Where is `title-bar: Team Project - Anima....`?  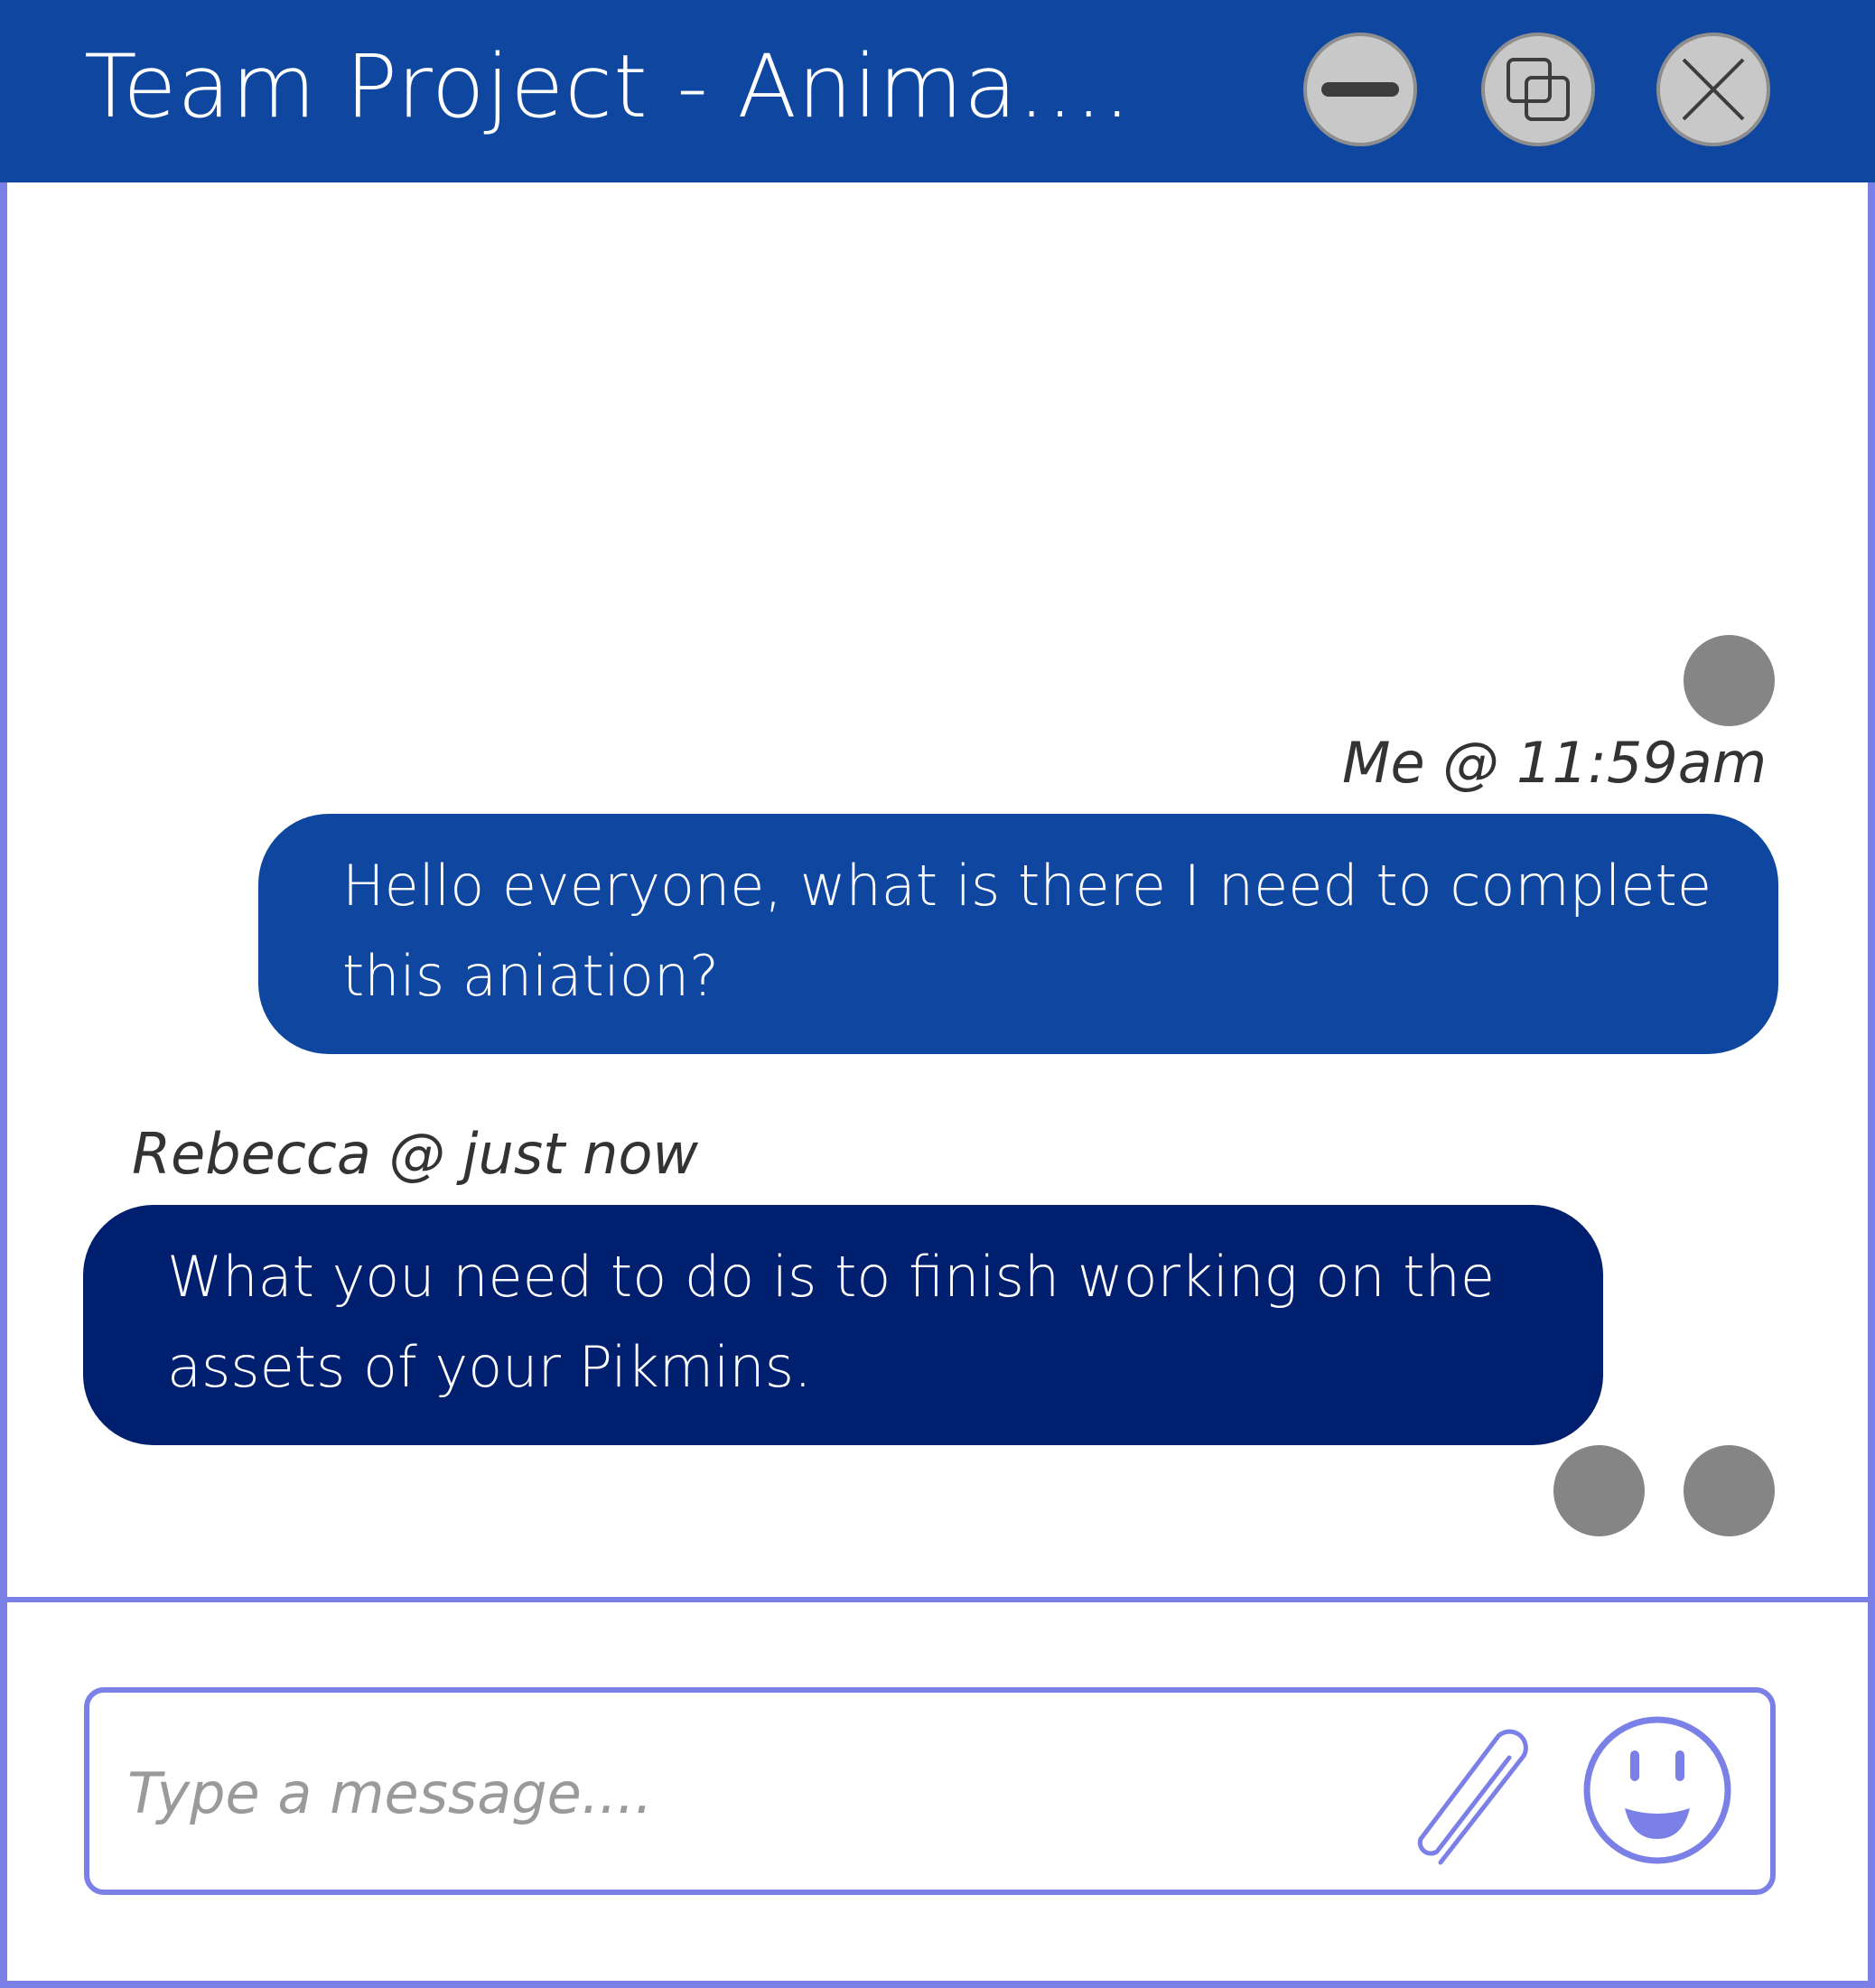
title-bar: Team Project - Anima.... is located at coordinates (937, 91).